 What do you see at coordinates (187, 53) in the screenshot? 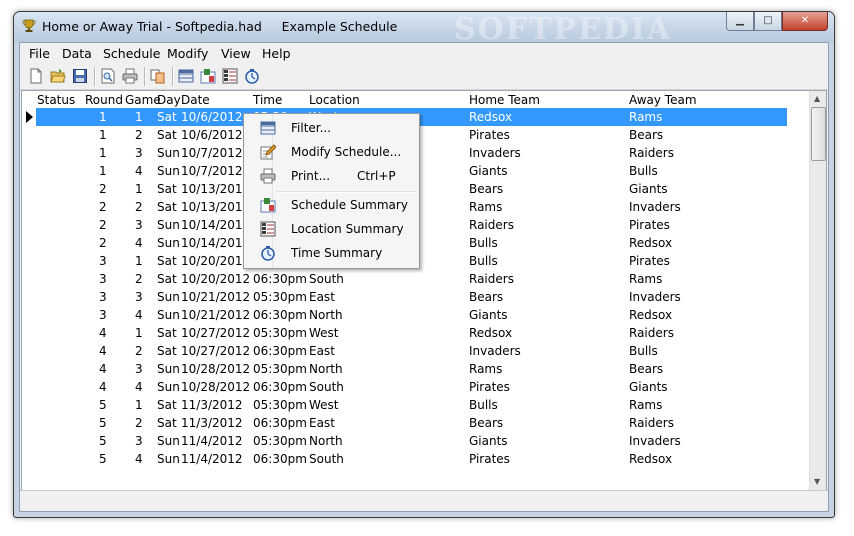
I see `menu-modify: Modify` at bounding box center [187, 53].